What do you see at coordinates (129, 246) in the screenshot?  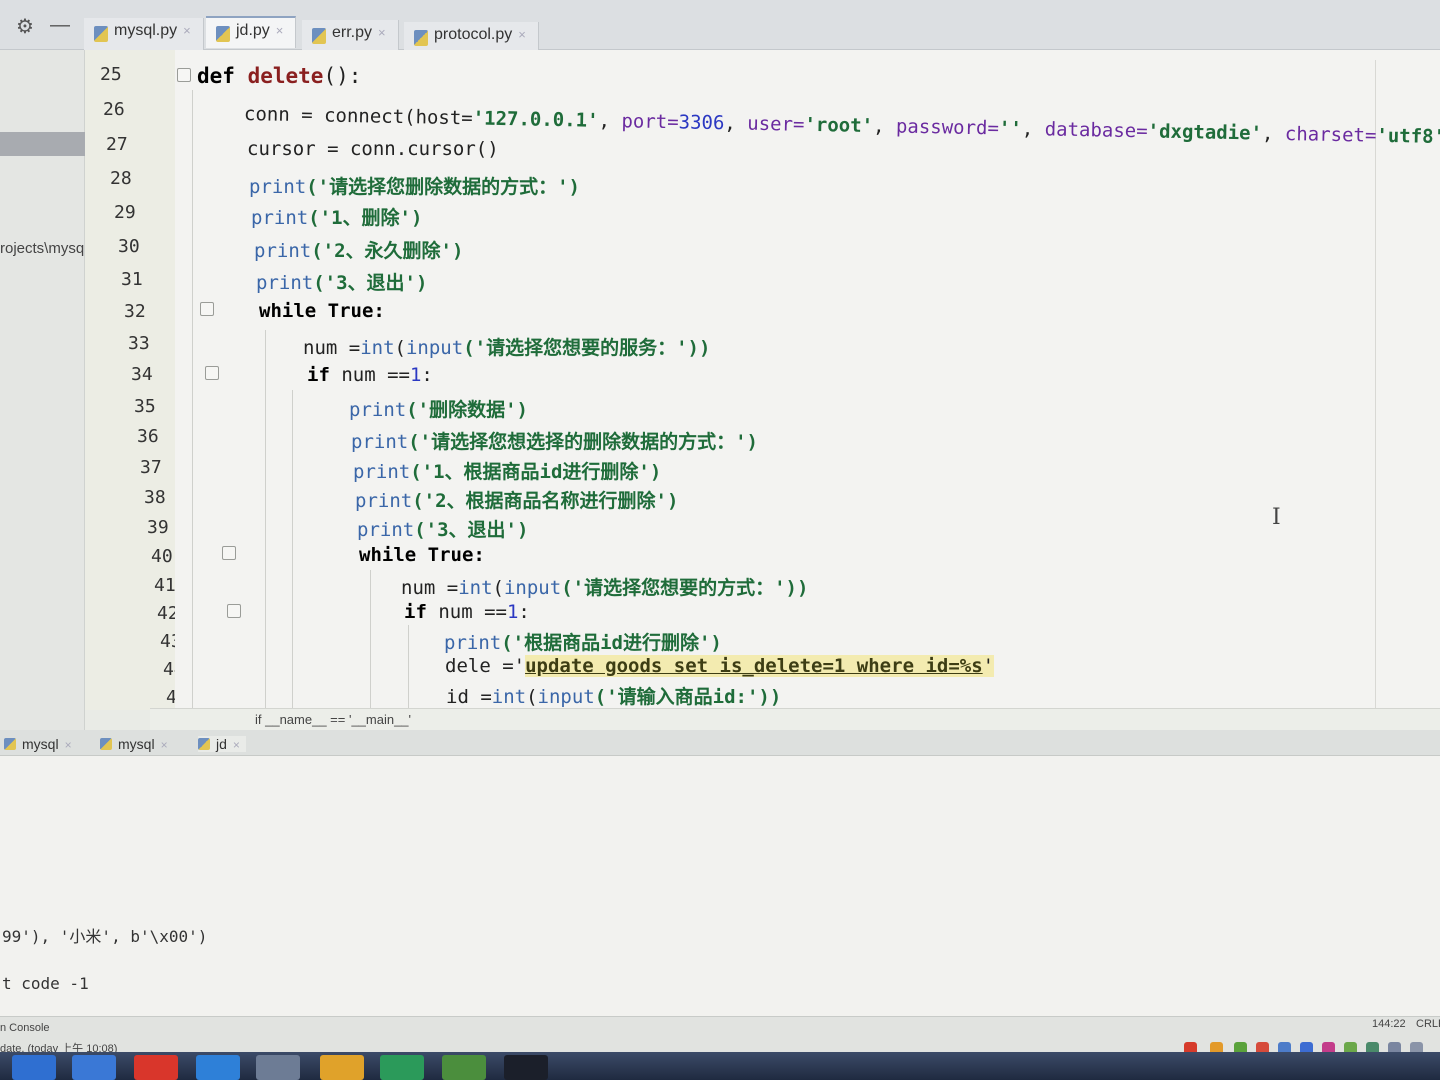 I see `line-number: 30` at bounding box center [129, 246].